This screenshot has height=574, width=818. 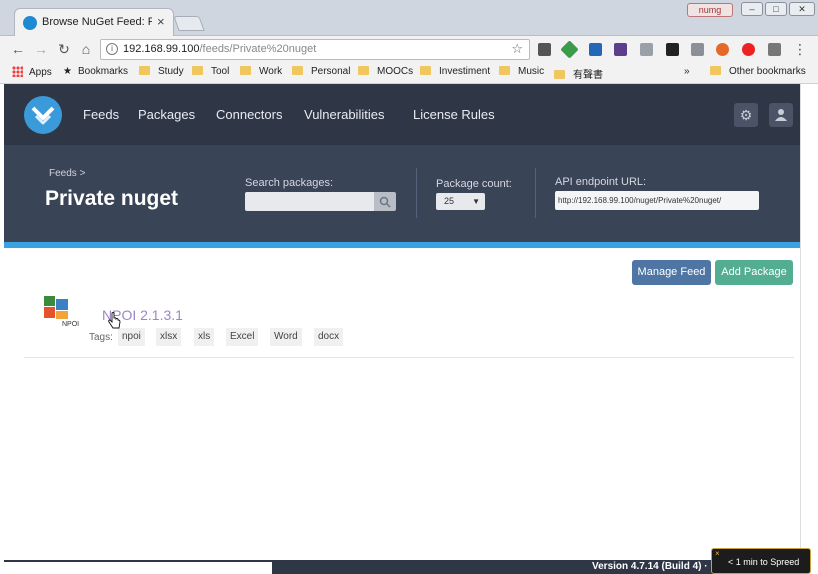 I want to click on package-icon-label: NPOI, so click(x=70, y=324).